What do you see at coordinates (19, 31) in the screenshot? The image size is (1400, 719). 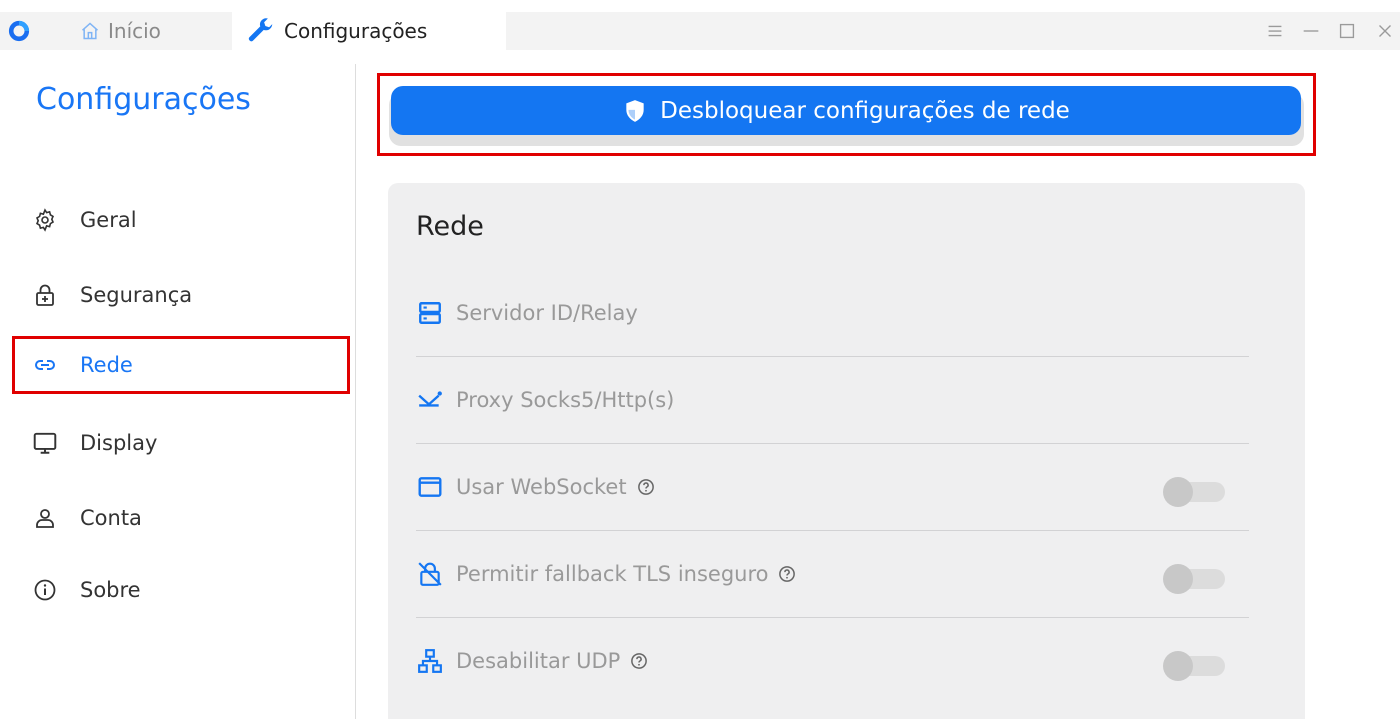 I see `app-logo-icon` at bounding box center [19, 31].